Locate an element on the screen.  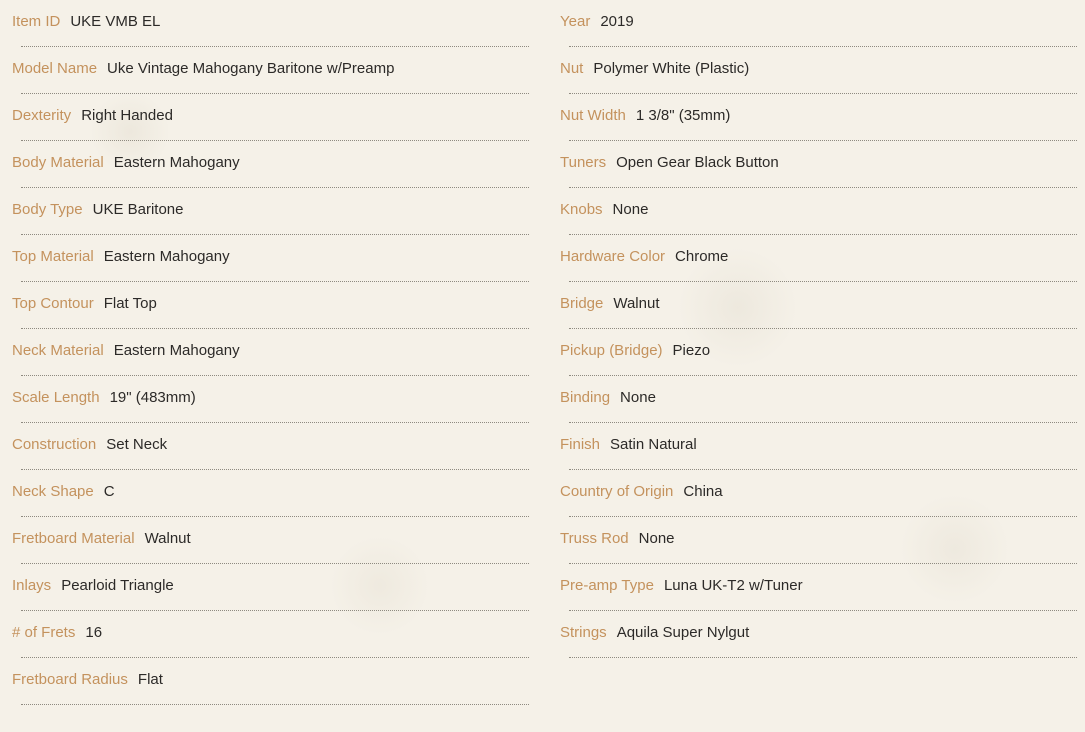
spec-row-dexterity: Dexterity Right Handed is located at coordinates (270, 117).